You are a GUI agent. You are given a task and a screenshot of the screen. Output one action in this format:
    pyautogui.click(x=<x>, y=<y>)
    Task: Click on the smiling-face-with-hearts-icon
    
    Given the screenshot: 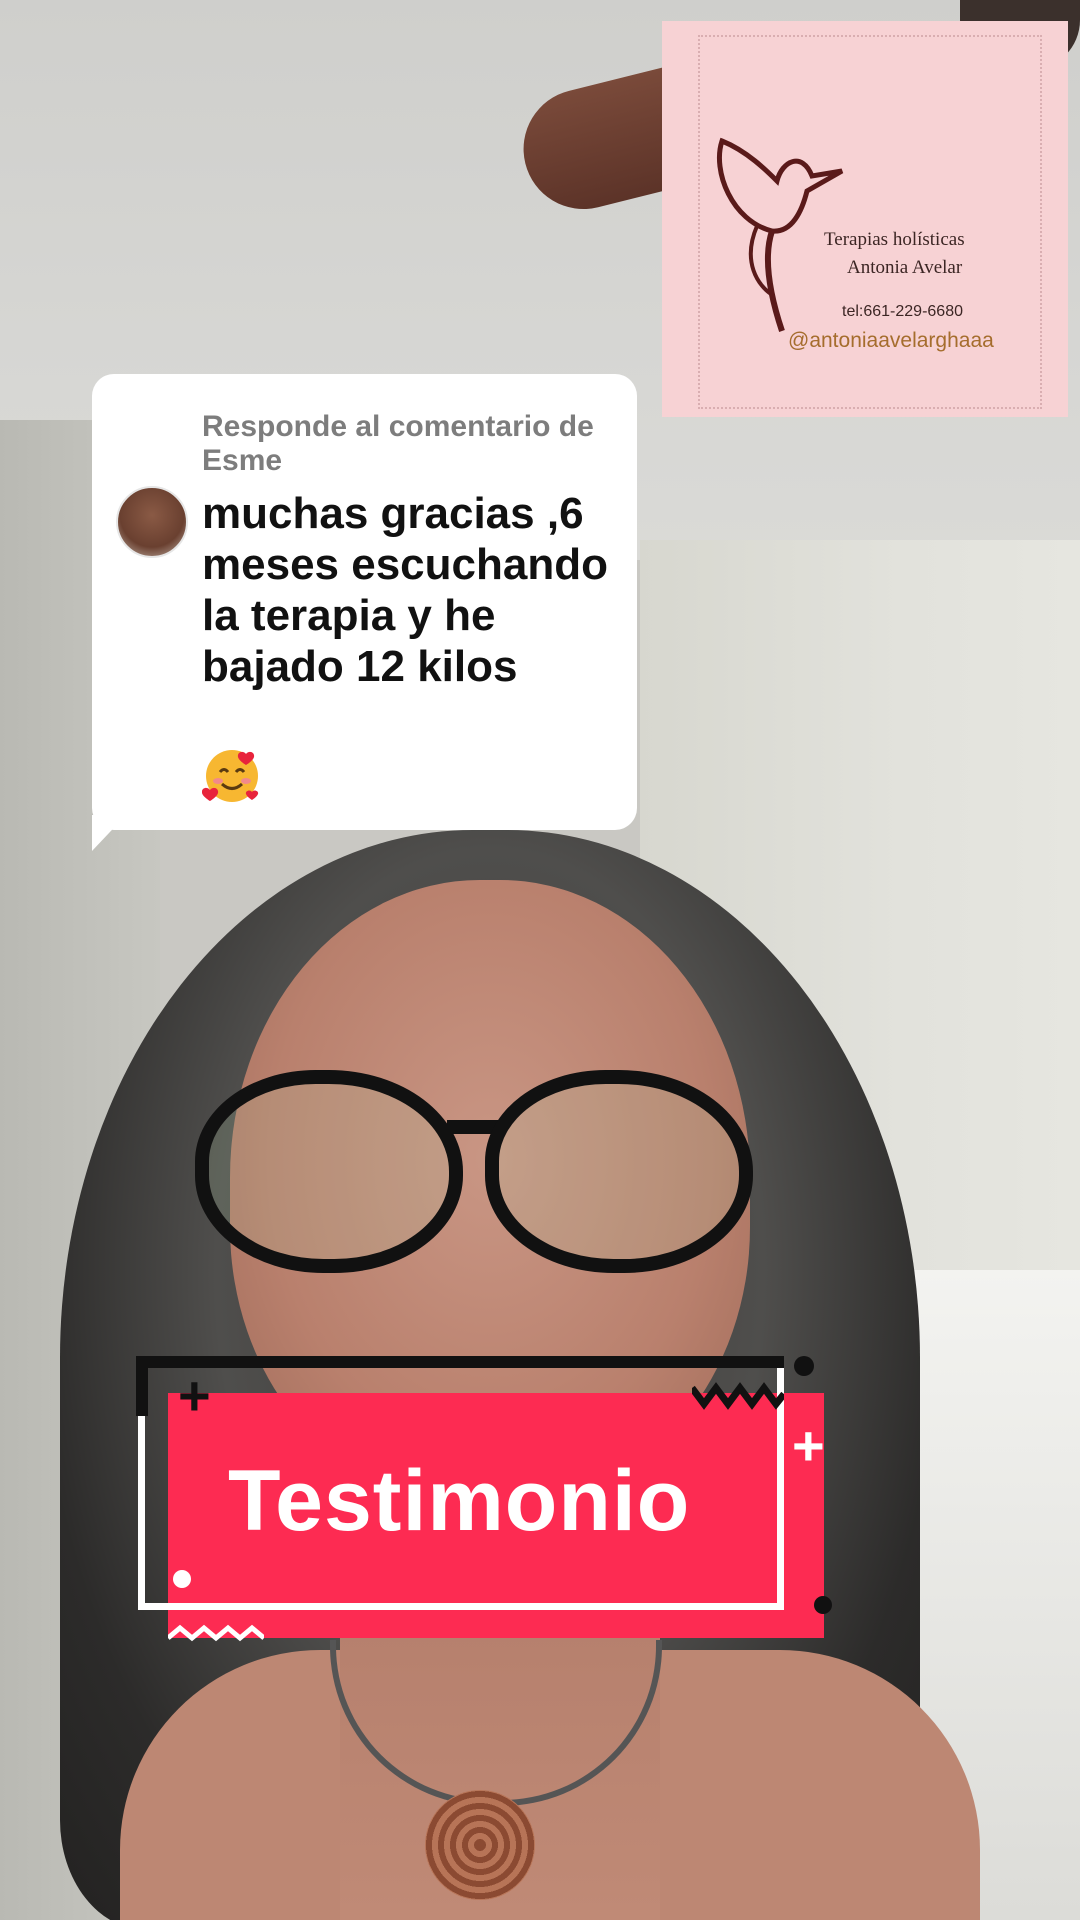 What is the action you would take?
    pyautogui.click(x=230, y=776)
    